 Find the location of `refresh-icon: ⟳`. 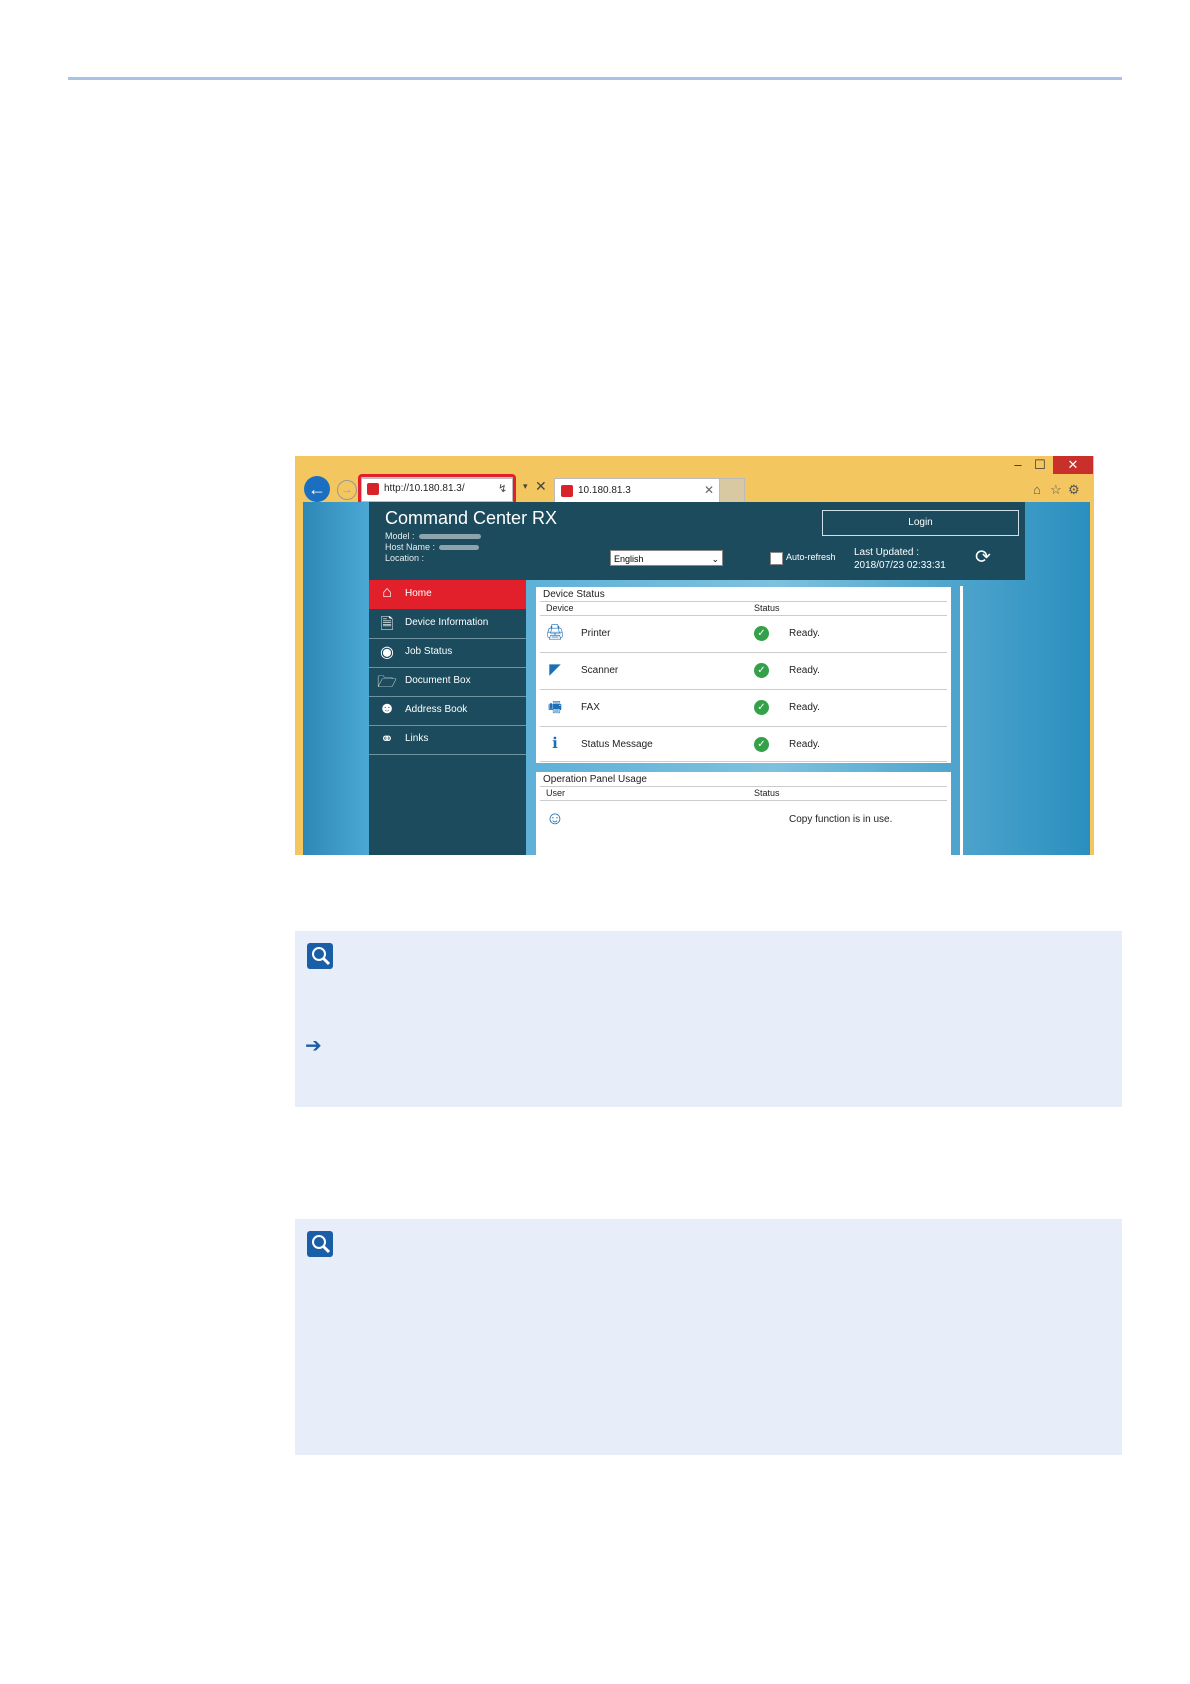

refresh-icon: ⟳ is located at coordinates (983, 557).